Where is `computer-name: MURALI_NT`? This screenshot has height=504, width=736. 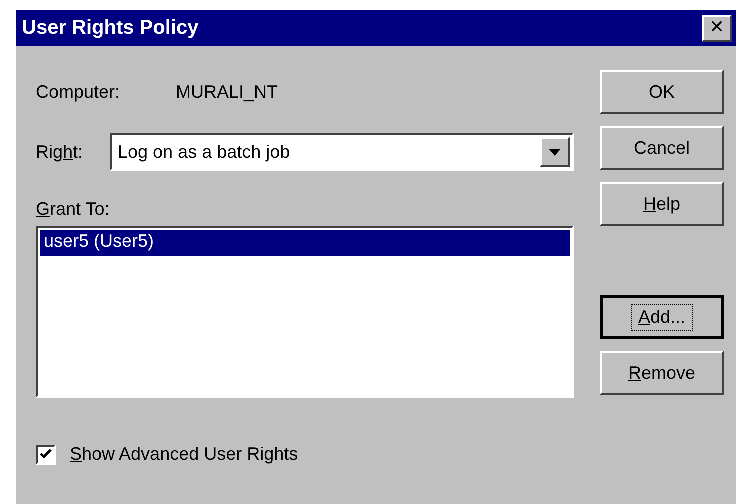 computer-name: MURALI_NT is located at coordinates (227, 92).